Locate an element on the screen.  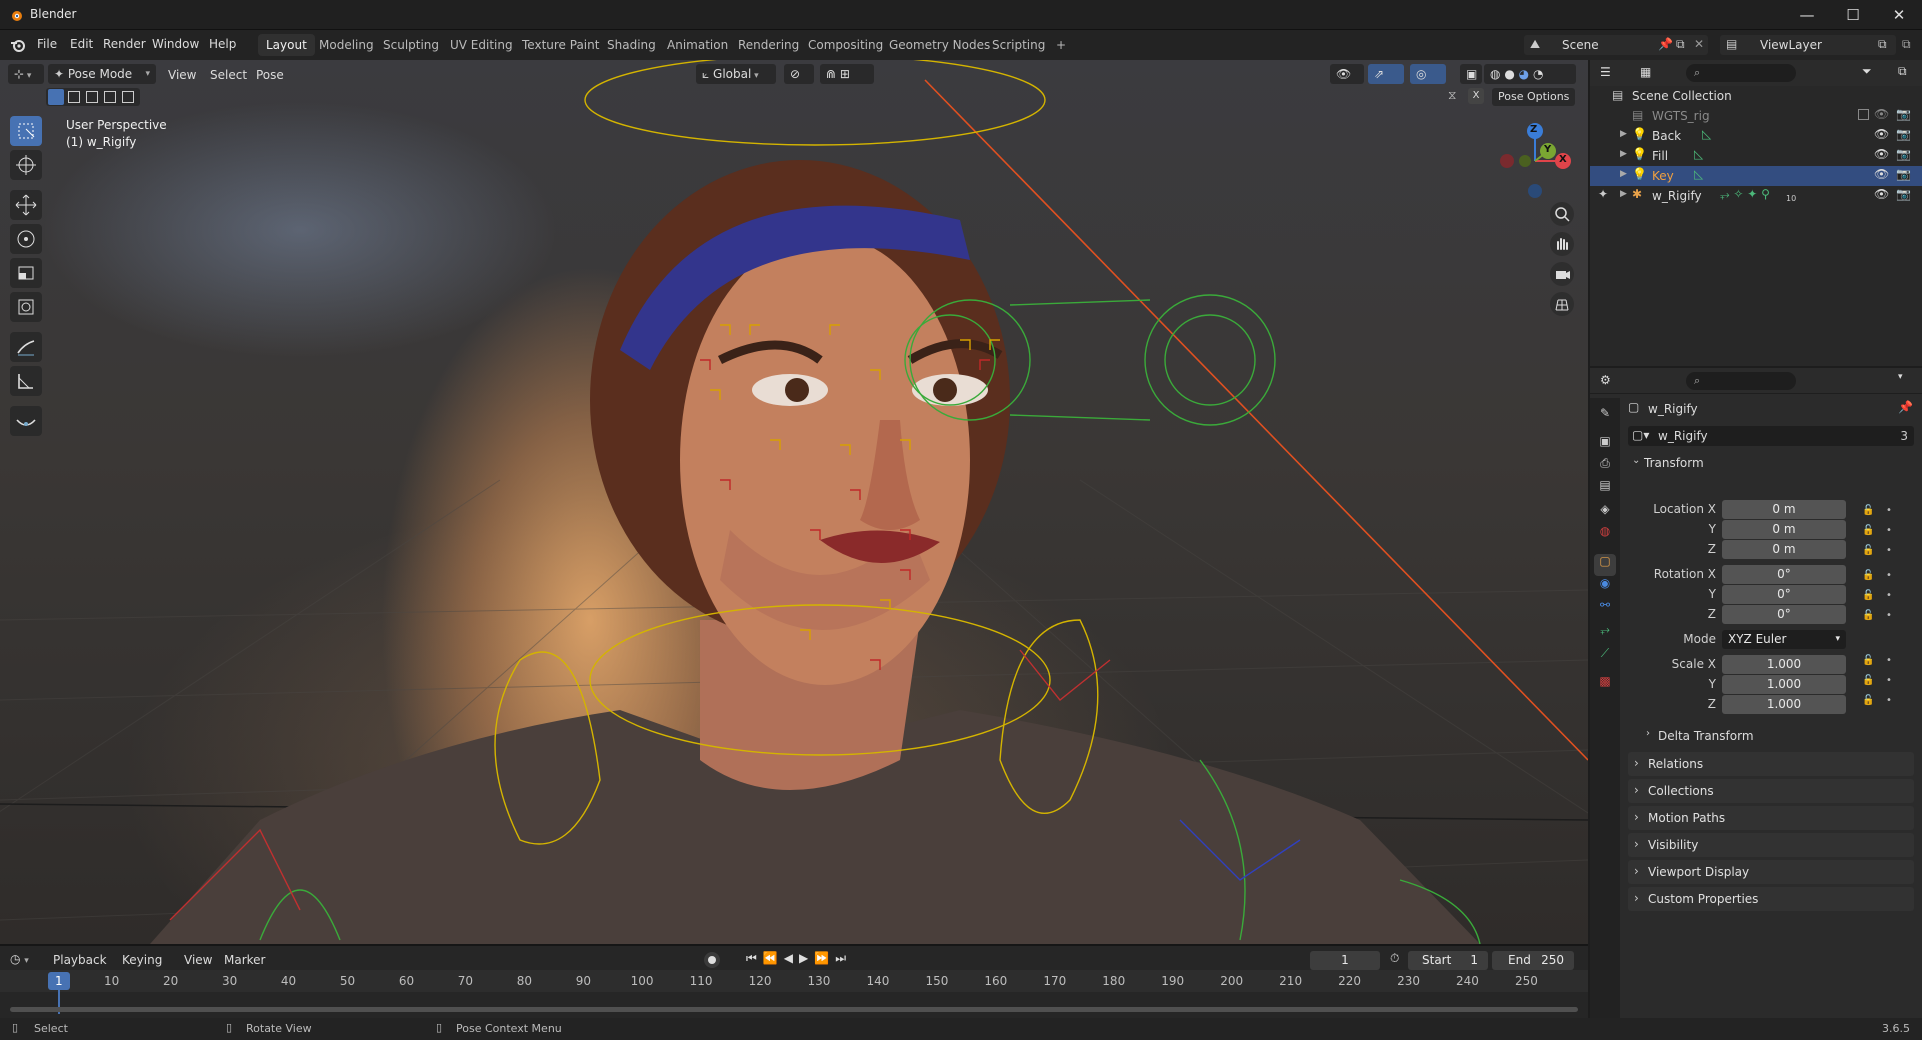
new-collection-icon: ⧉ is located at coordinates (1902, 71).